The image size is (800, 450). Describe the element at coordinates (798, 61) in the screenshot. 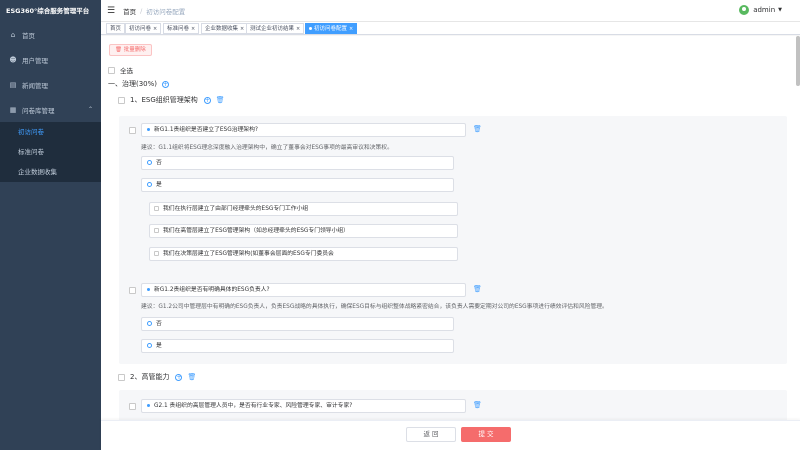

I see `scrollbar` at that location.